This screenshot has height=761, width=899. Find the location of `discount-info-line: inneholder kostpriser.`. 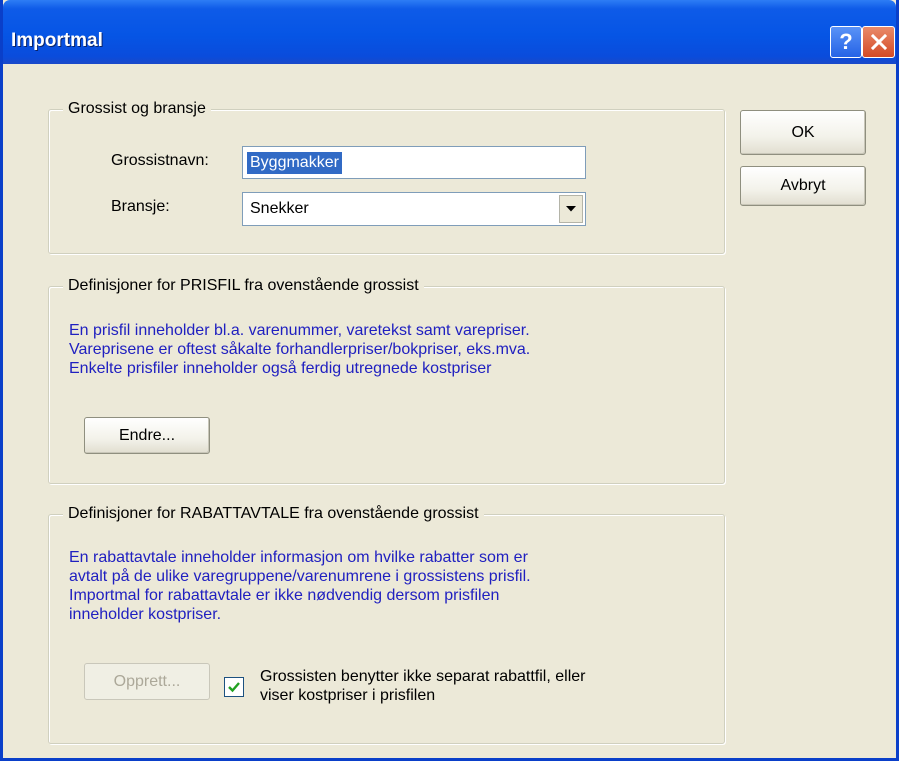

discount-info-line: inneholder kostpriser. is located at coordinates (145, 614).